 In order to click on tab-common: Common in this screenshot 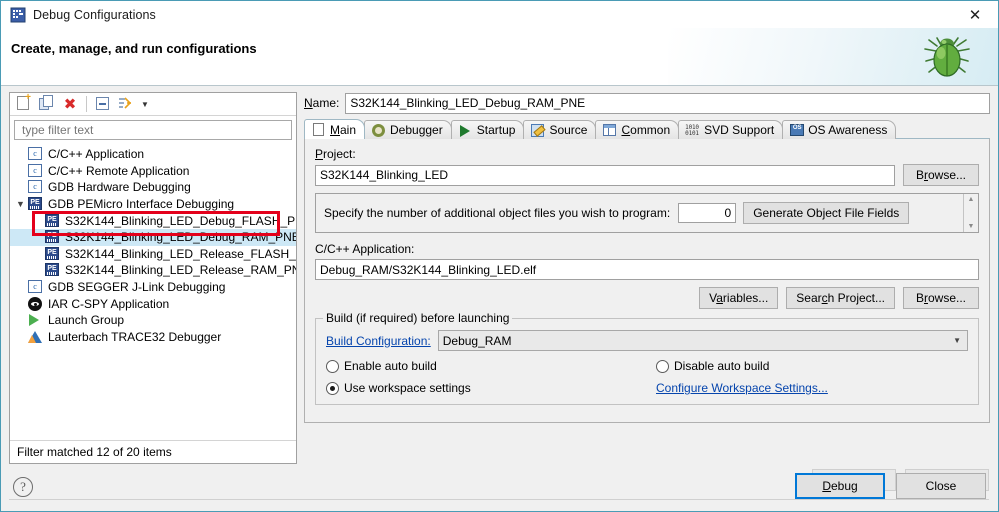, I will do `click(637, 129)`.